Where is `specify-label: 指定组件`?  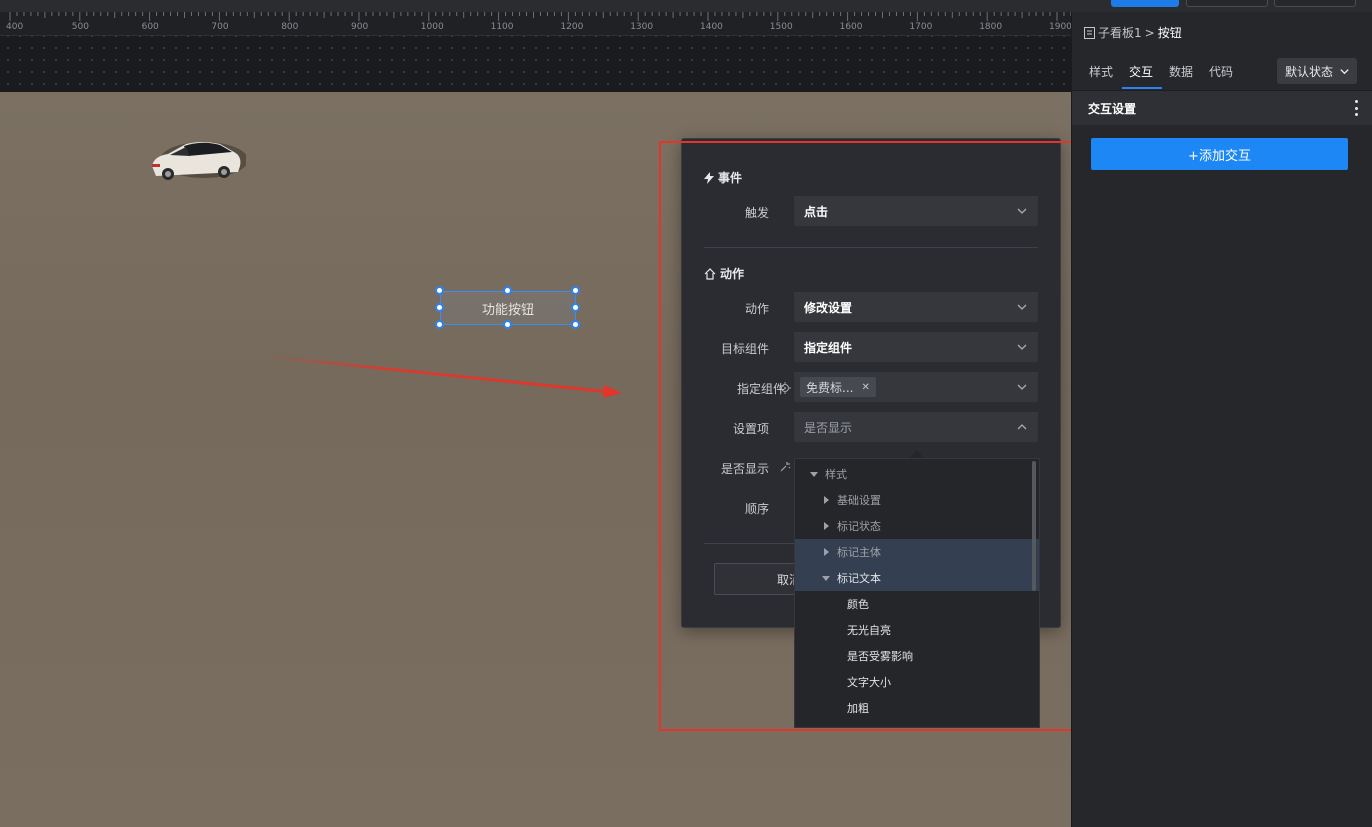
specify-label: 指定组件 is located at coordinates (760, 389).